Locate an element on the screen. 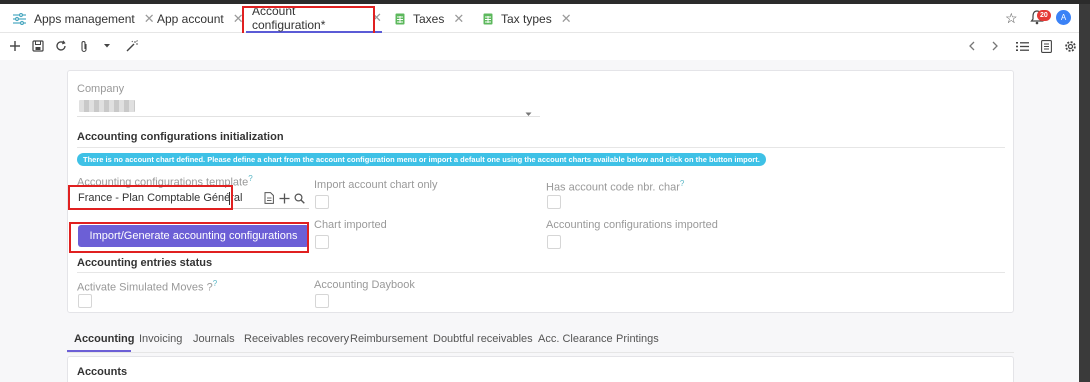 The image size is (1090, 382). tab-invoicing: Invoicing is located at coordinates (160, 339).